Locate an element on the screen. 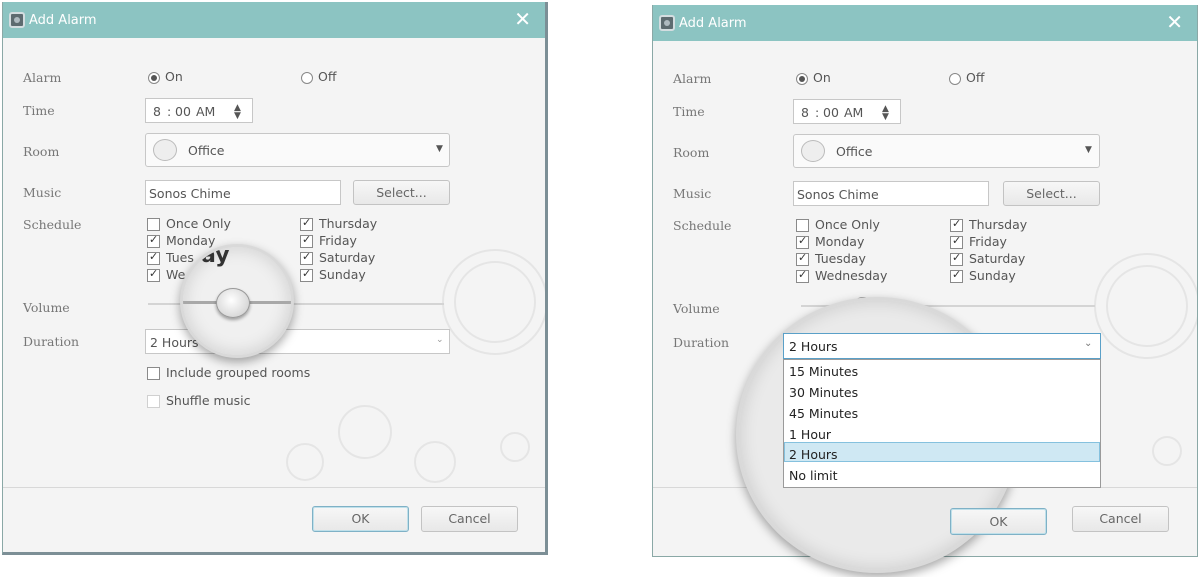 Image resolution: width=1200 pixels, height=577 pixels. include-grouped-checkbox is located at coordinates (153, 373).